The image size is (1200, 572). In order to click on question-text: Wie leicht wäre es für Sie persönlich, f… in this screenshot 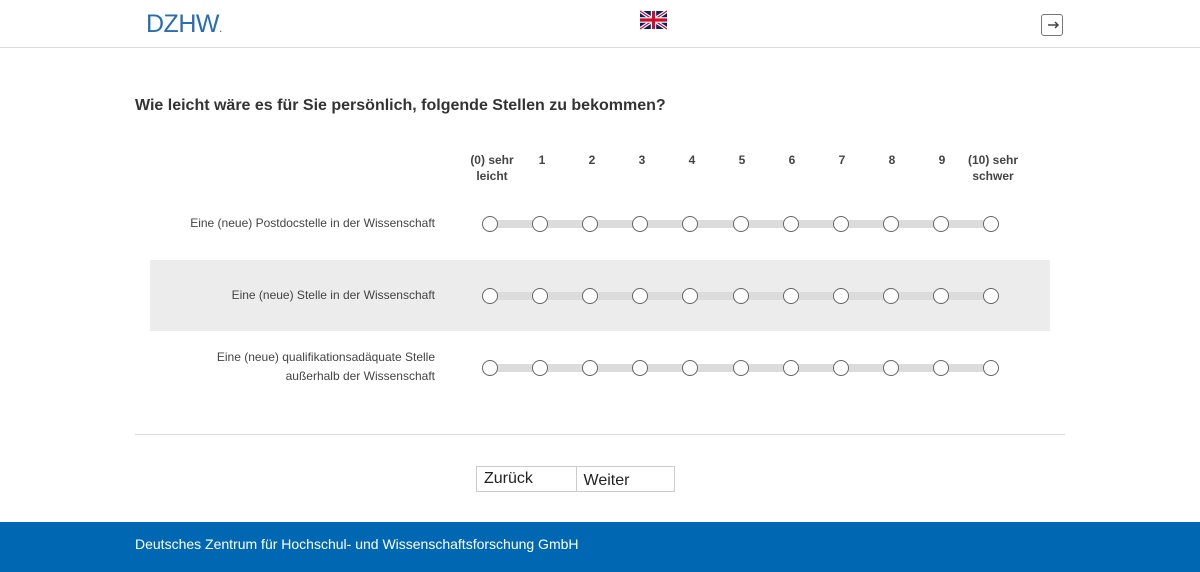, I will do `click(400, 105)`.